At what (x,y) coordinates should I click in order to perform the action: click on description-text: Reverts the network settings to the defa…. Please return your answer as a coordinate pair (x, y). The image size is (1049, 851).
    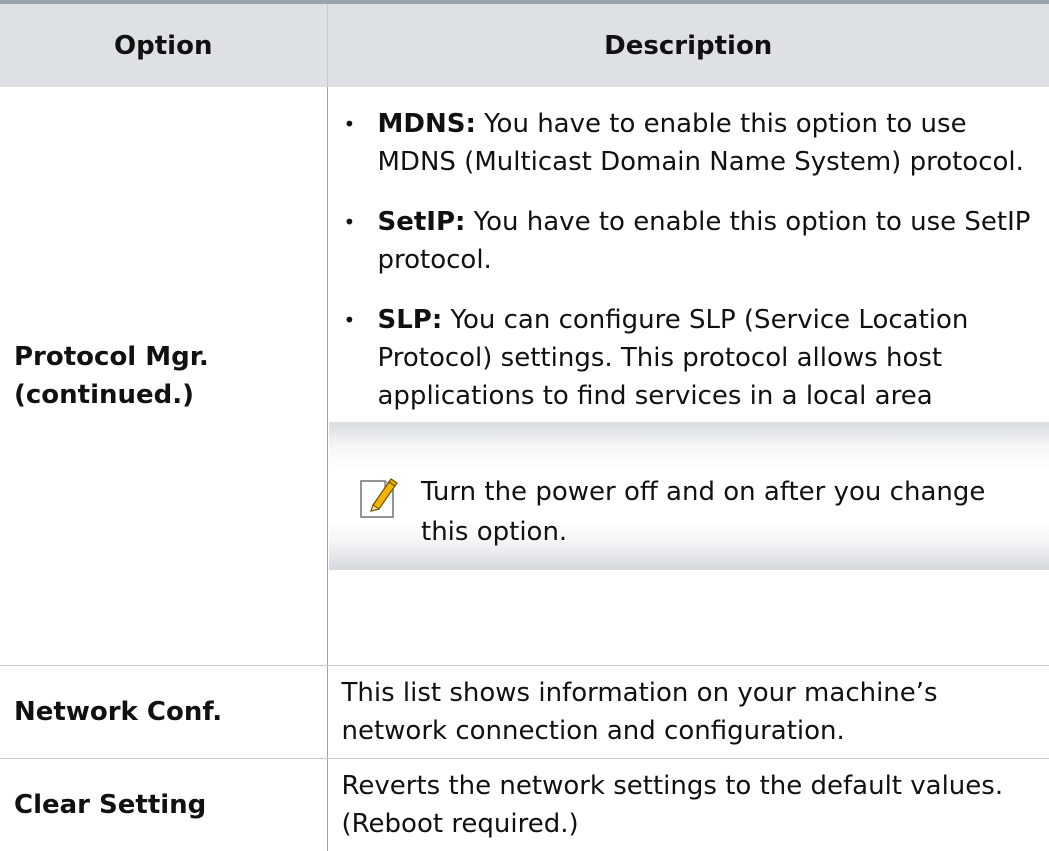
    Looking at the image, I should click on (672, 804).